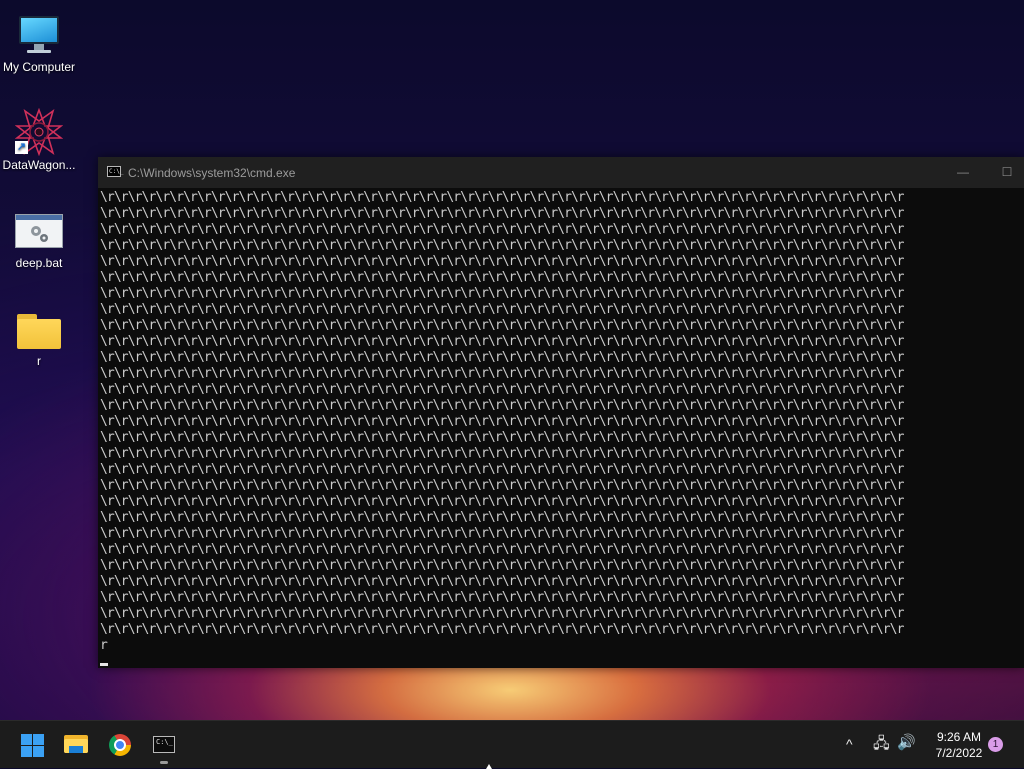 The image size is (1024, 769). What do you see at coordinates (489, 766) in the screenshot?
I see `mouse-cursor-icon` at bounding box center [489, 766].